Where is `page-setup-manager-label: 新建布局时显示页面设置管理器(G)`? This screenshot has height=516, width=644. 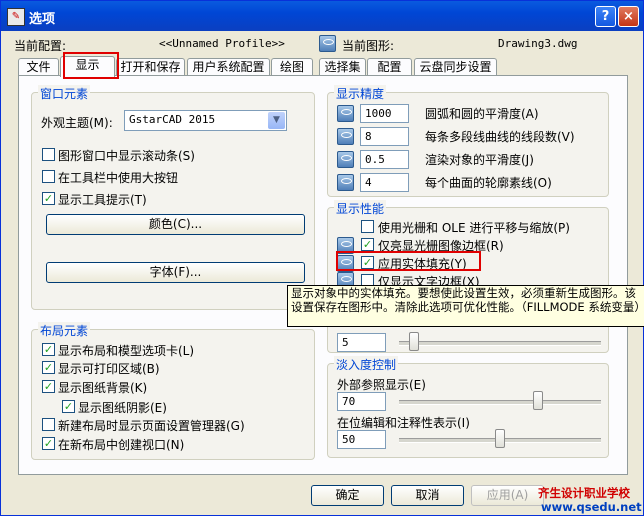
page-setup-manager-label: 新建布局时显示页面设置管理器(G) is located at coordinates (151, 426).